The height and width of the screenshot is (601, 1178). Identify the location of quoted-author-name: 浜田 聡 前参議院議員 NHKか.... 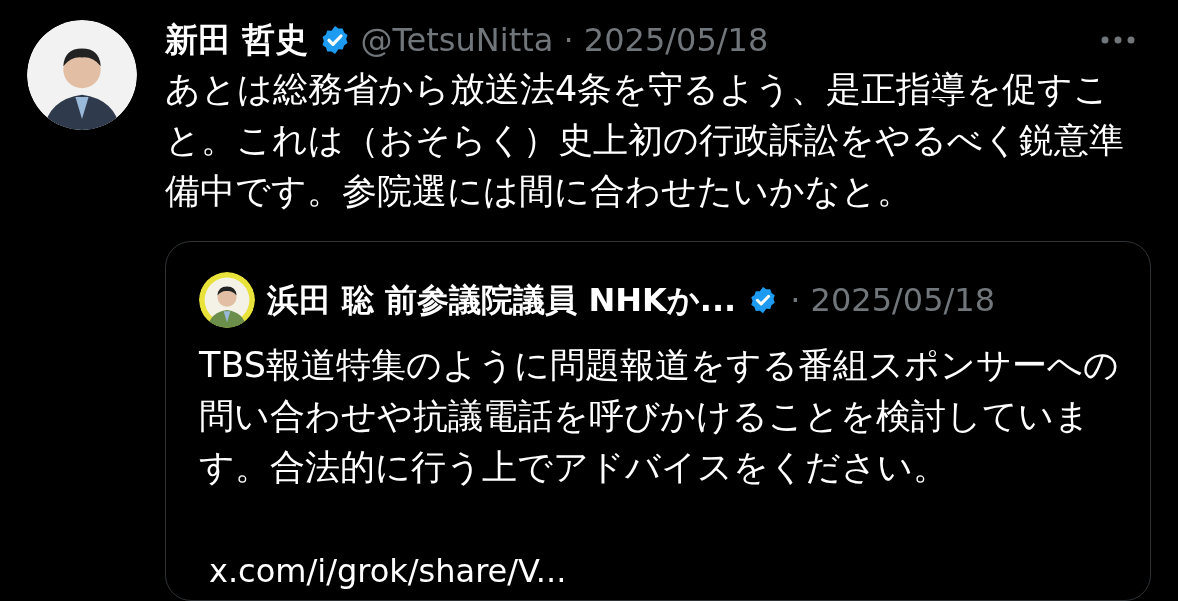
(502, 300).